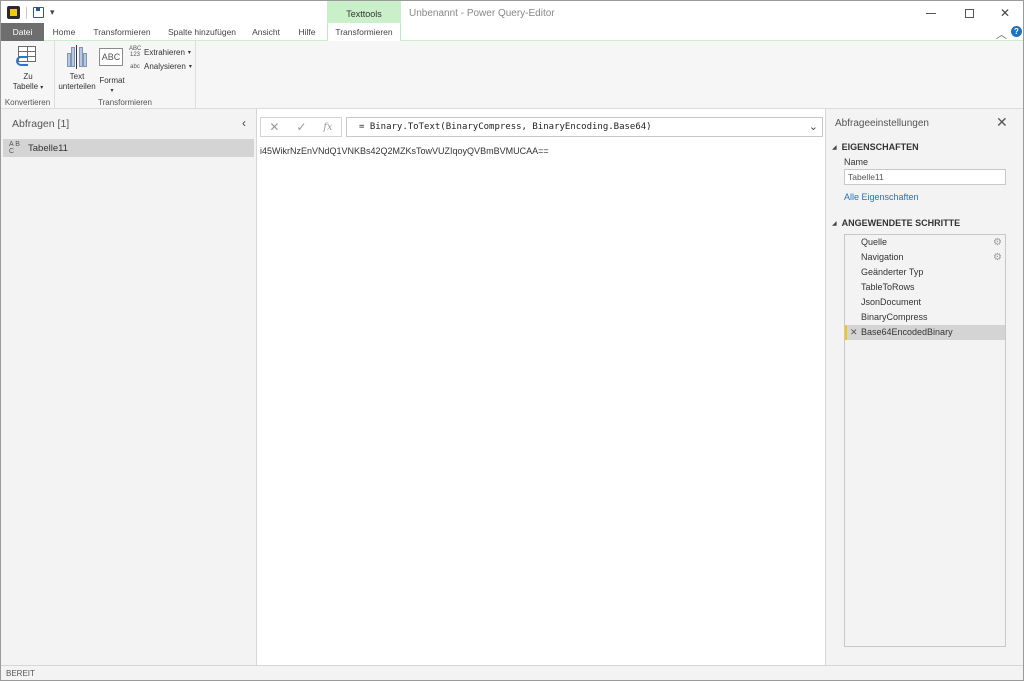 The image size is (1024, 681). I want to click on zu-tabelle-label-1: Zu, so click(28, 76).